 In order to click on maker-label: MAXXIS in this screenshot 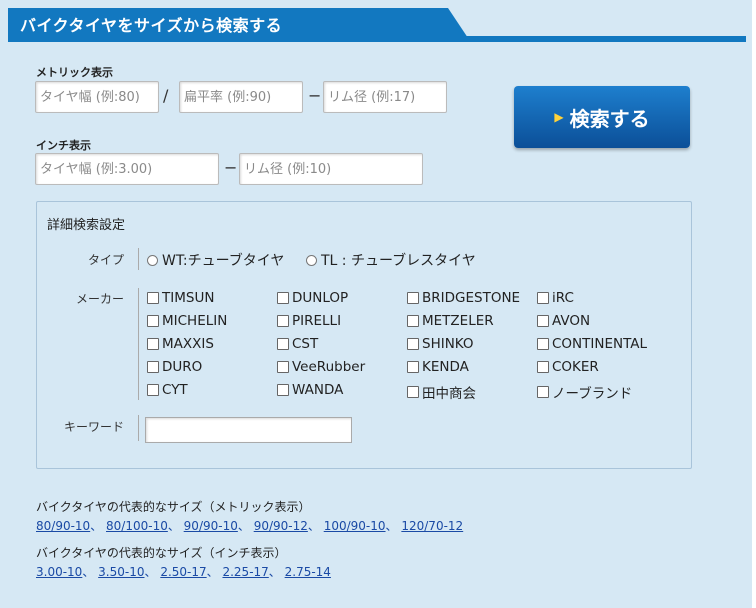, I will do `click(188, 344)`.